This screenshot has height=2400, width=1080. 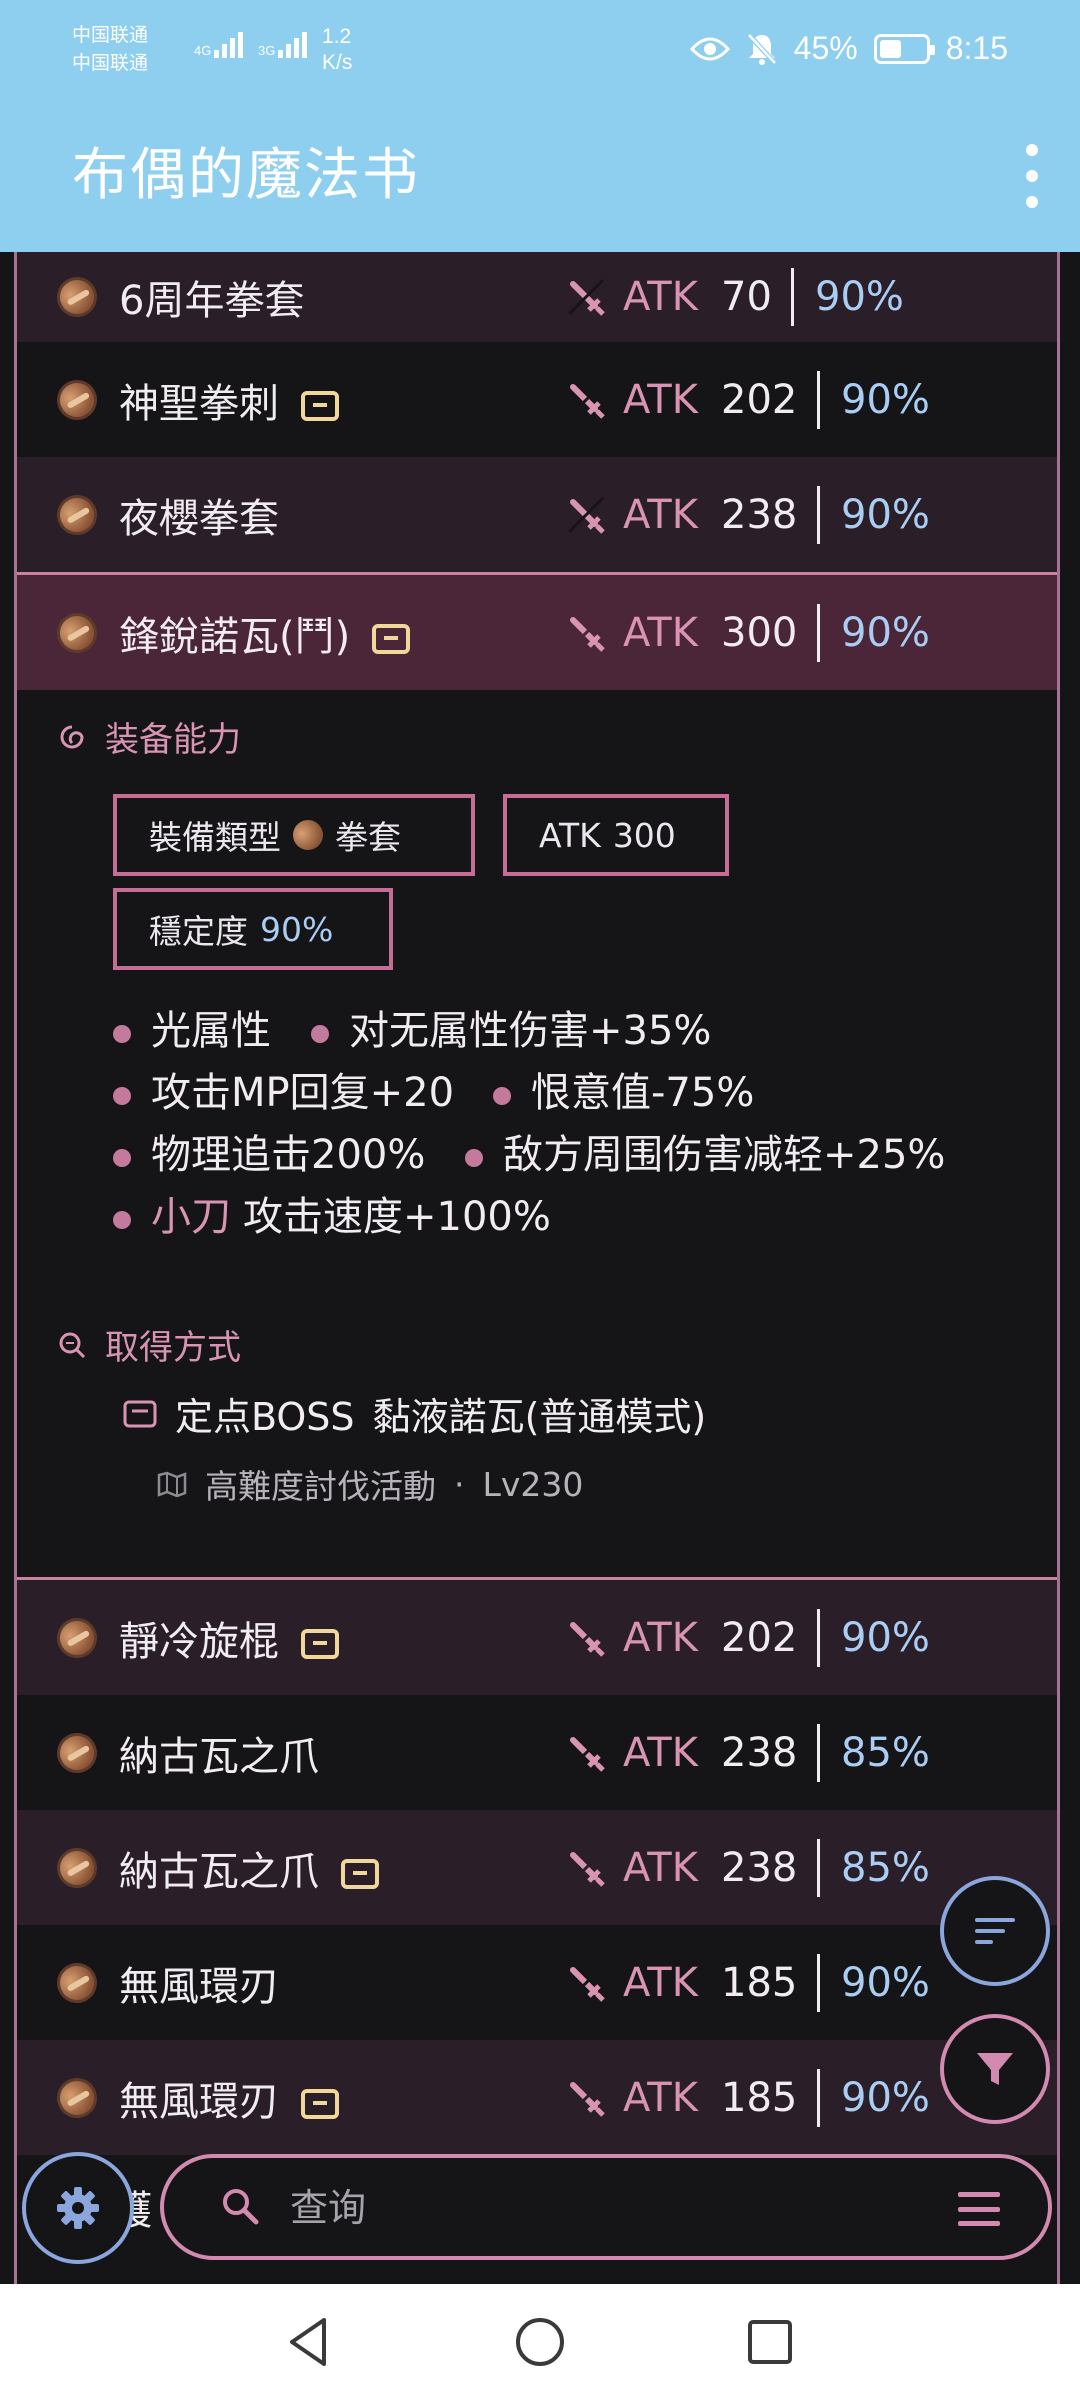 What do you see at coordinates (199, 518) in the screenshot?
I see `weapon-name: 夜櫻拳套` at bounding box center [199, 518].